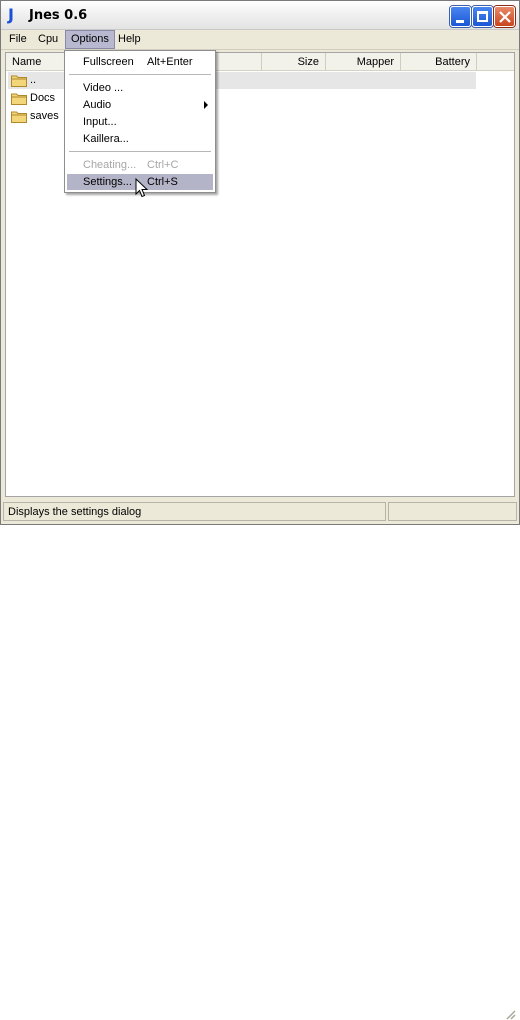 This screenshot has height=1020, width=520. Describe the element at coordinates (140, 105) in the screenshot. I see `menu-item-audio: Audio` at that location.